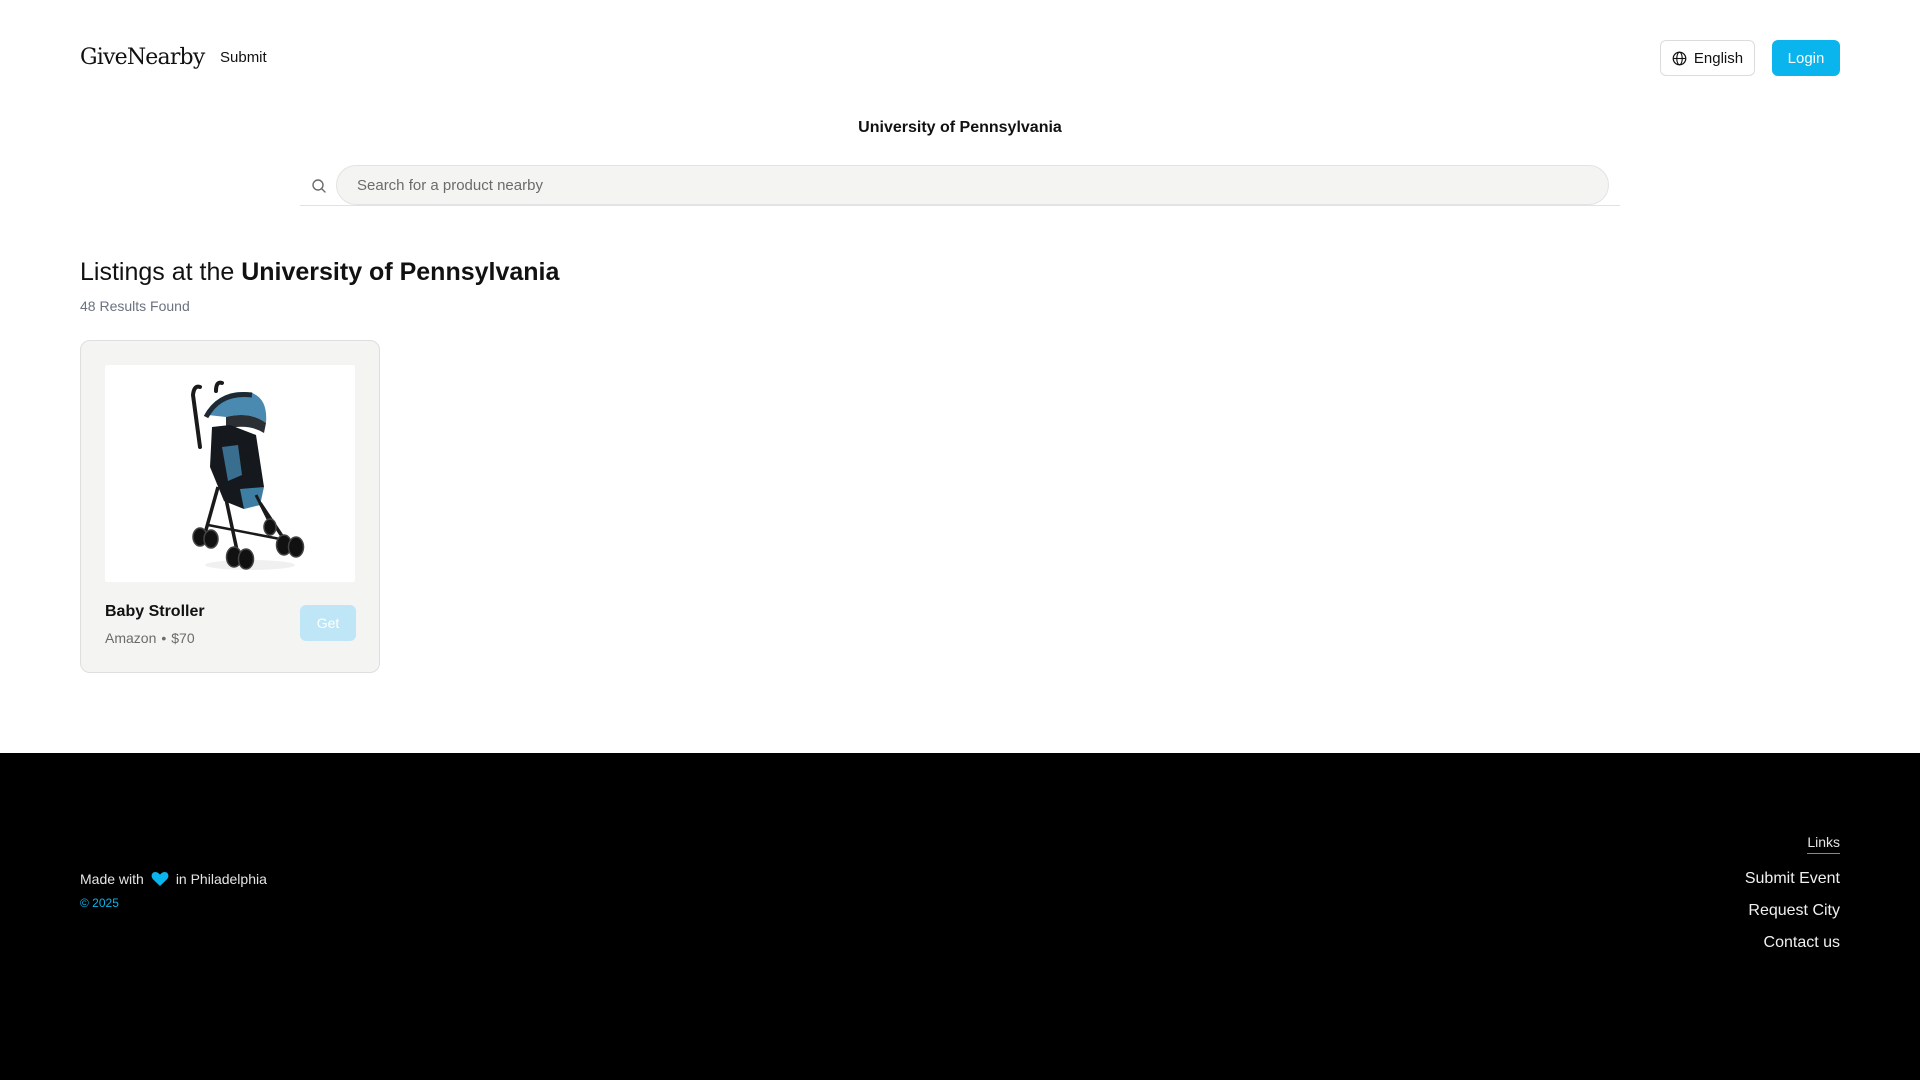  What do you see at coordinates (160, 879) in the screenshot?
I see `heart-icon` at bounding box center [160, 879].